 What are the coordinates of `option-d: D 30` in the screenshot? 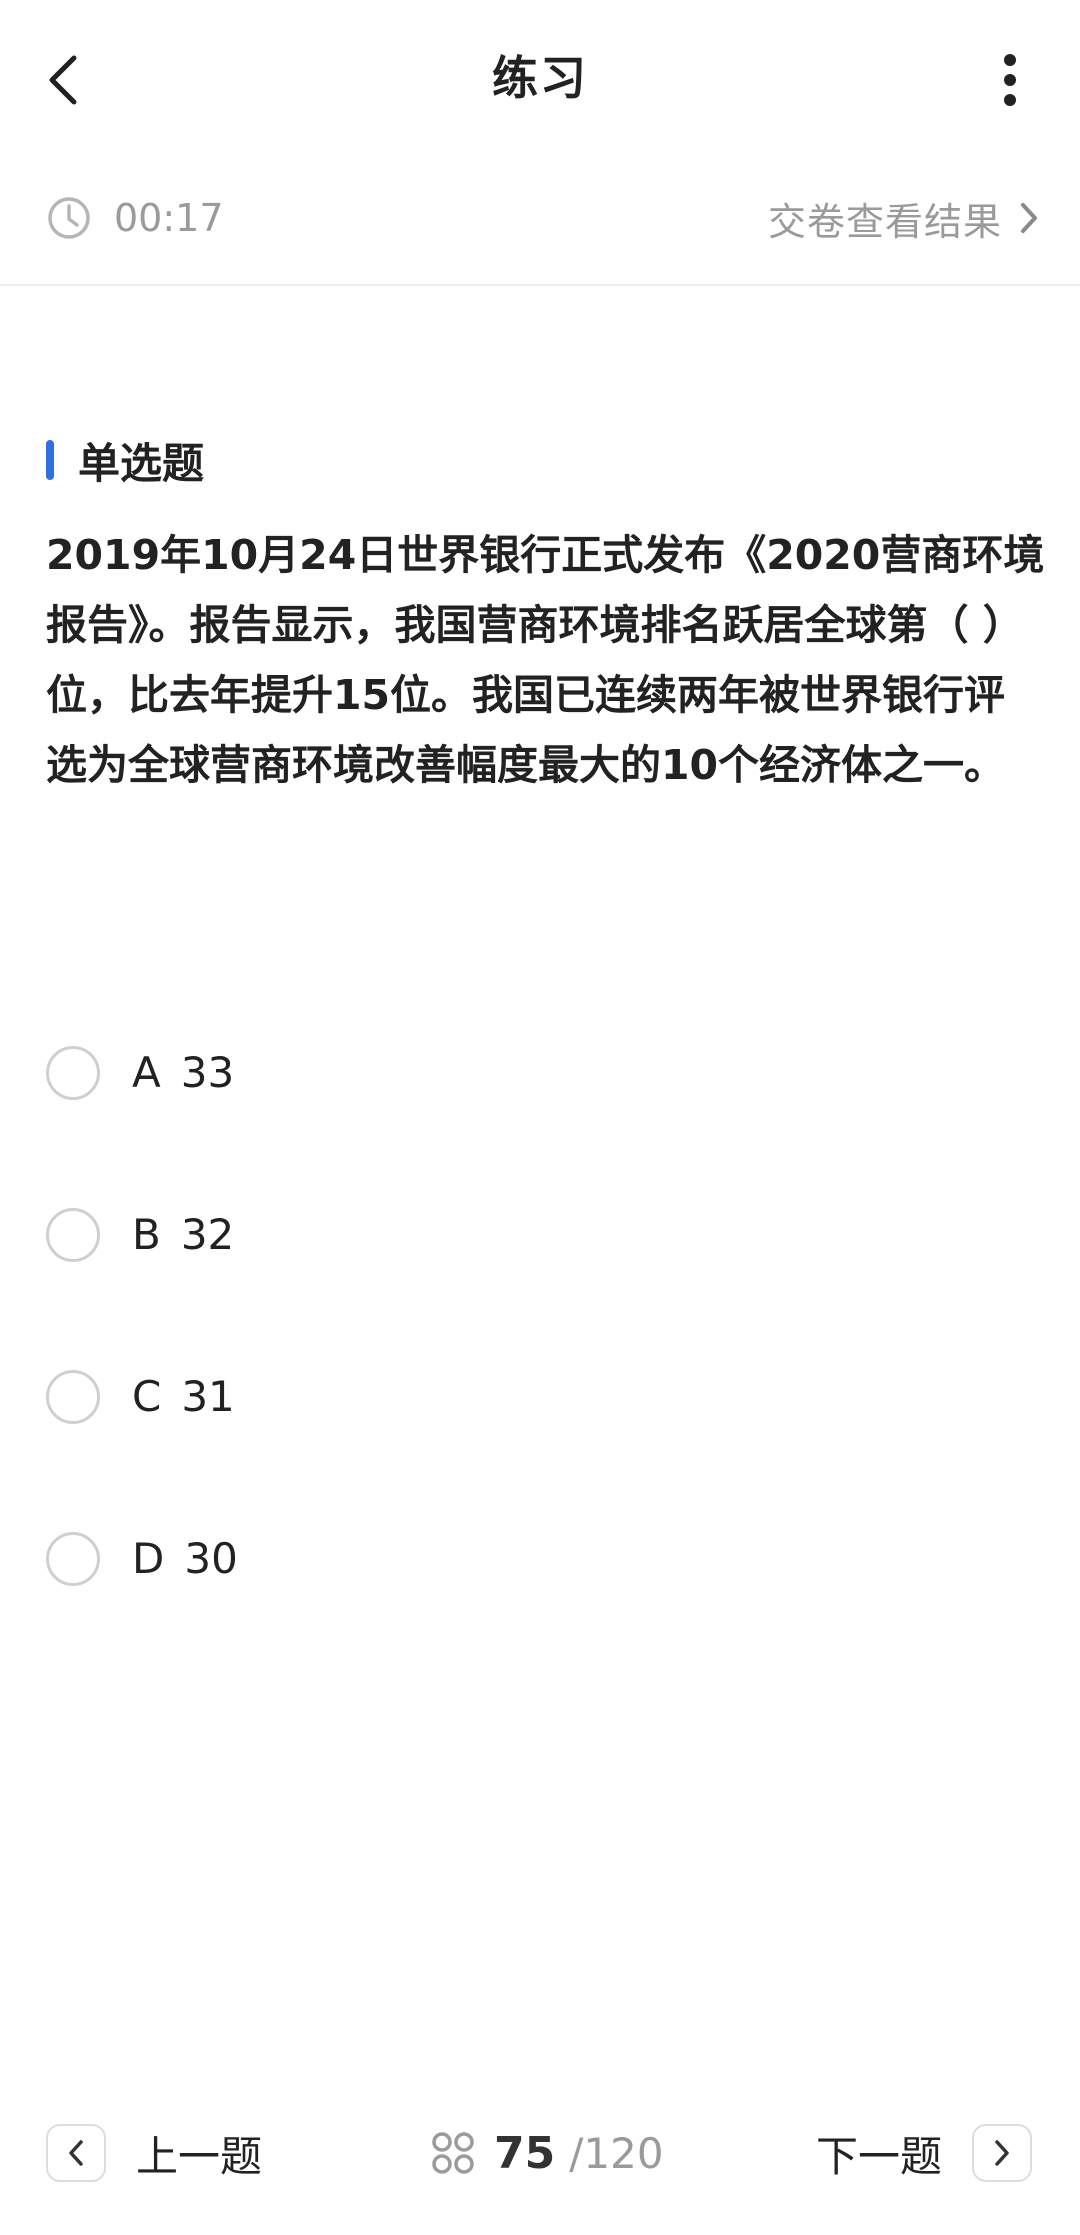 It's located at (541, 1602).